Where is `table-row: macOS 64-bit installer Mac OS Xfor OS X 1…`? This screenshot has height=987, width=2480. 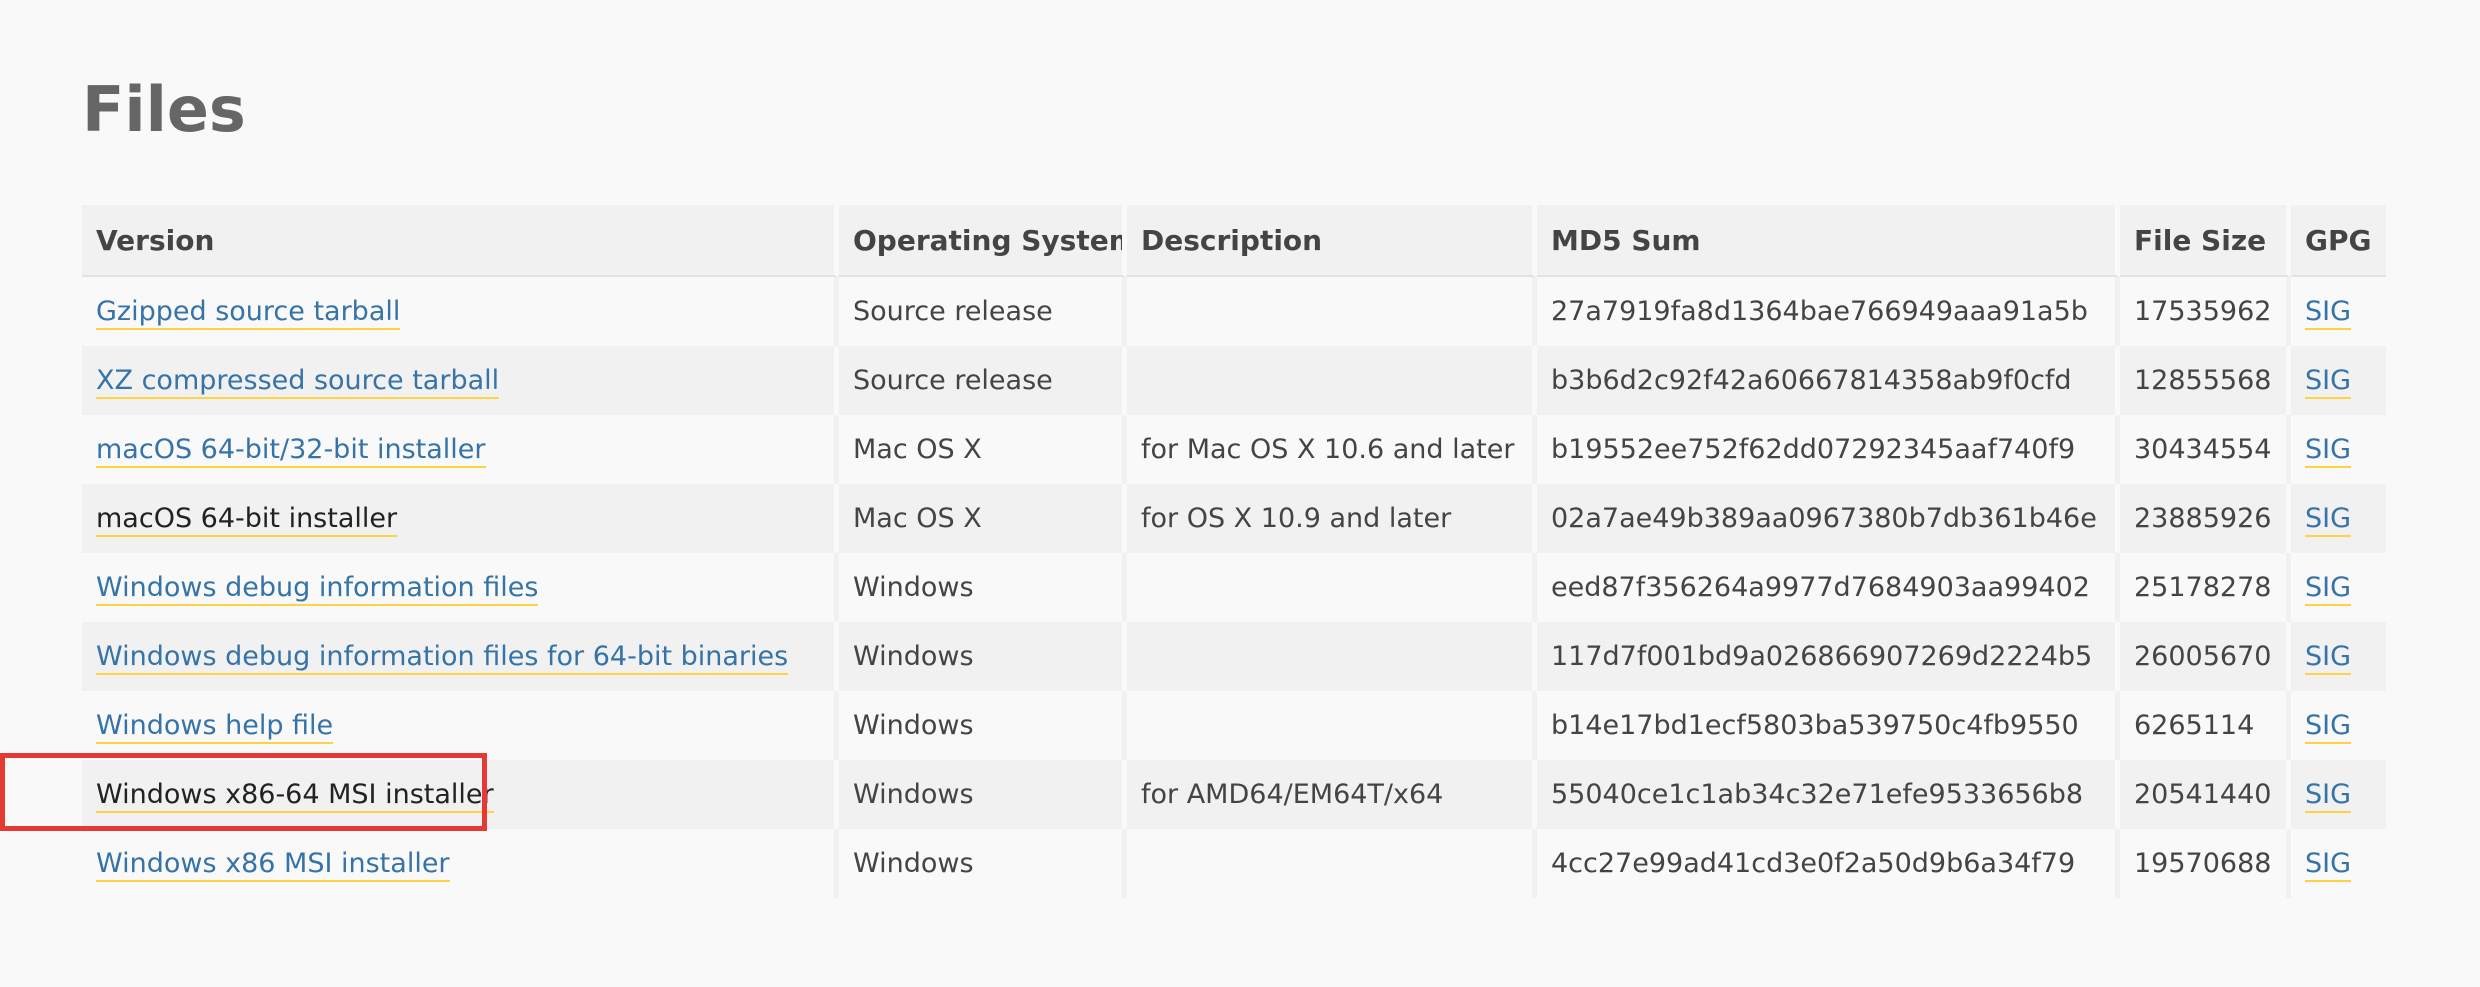 table-row: macOS 64-bit installer Mac OS Xfor OS X 1… is located at coordinates (1234, 518).